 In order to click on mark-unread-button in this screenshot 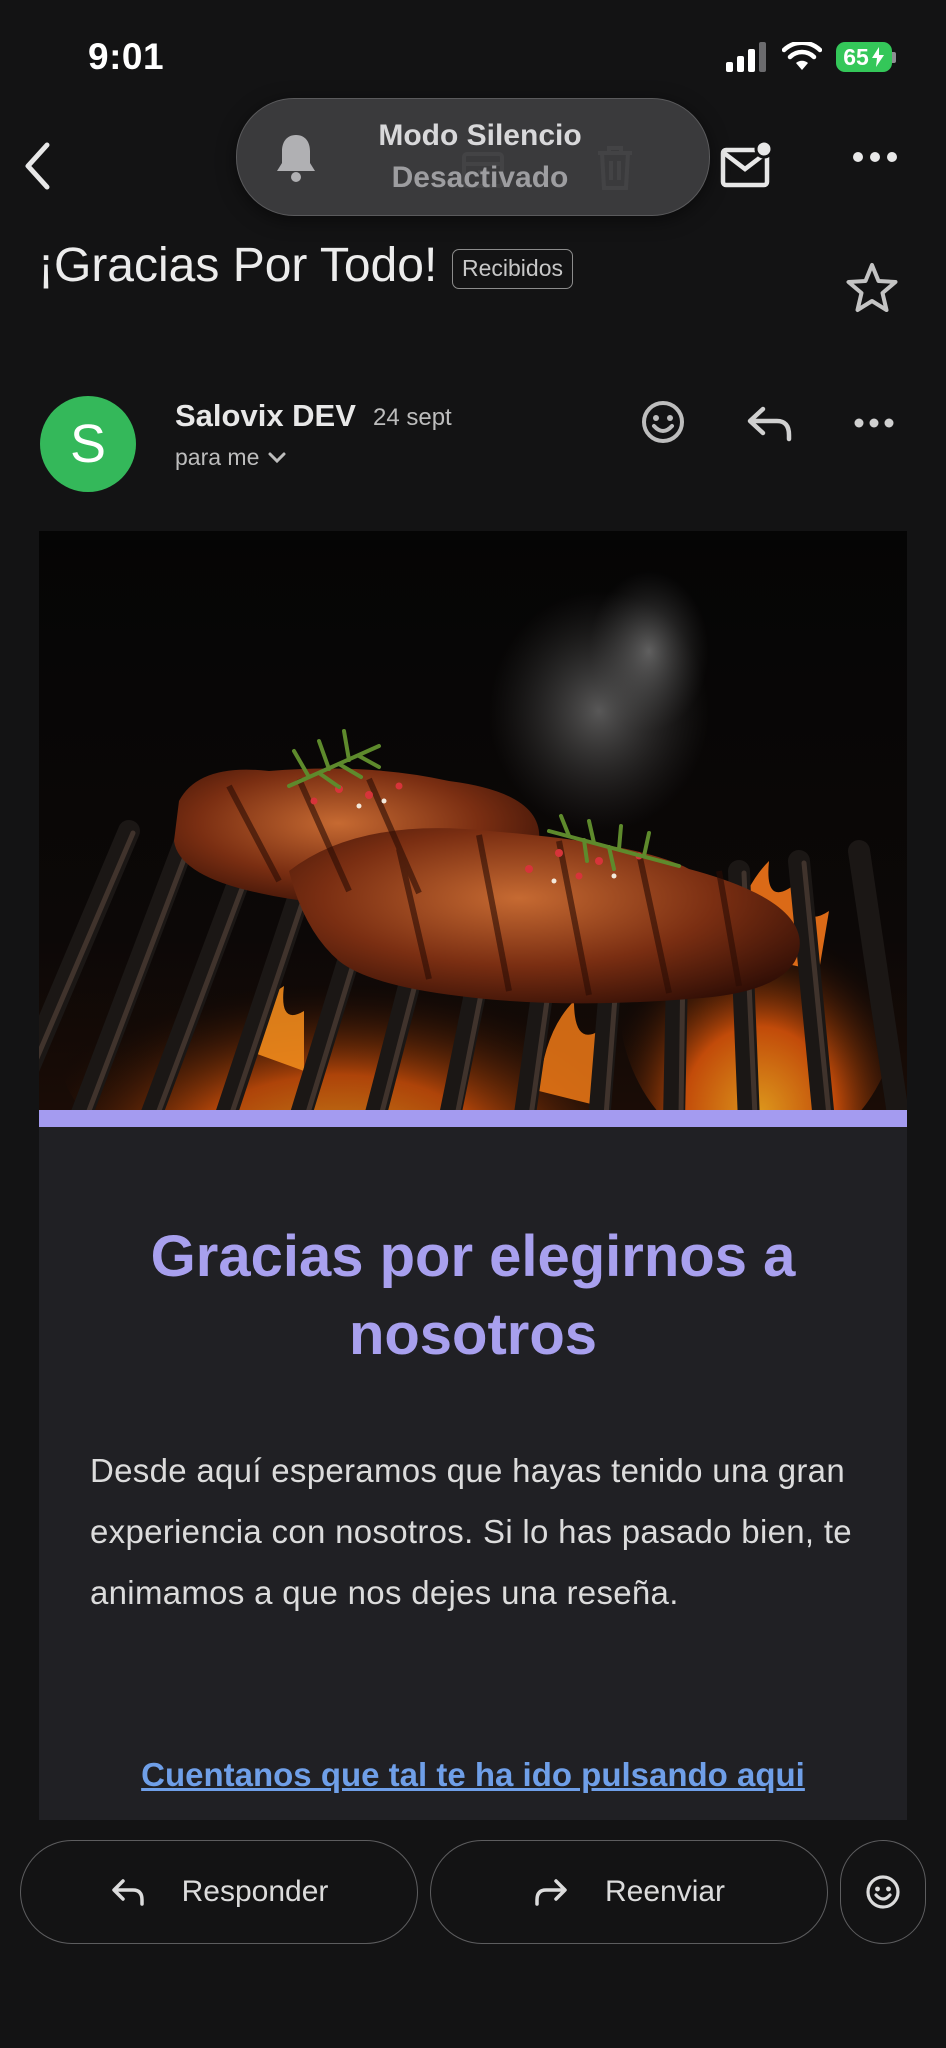, I will do `click(747, 165)`.